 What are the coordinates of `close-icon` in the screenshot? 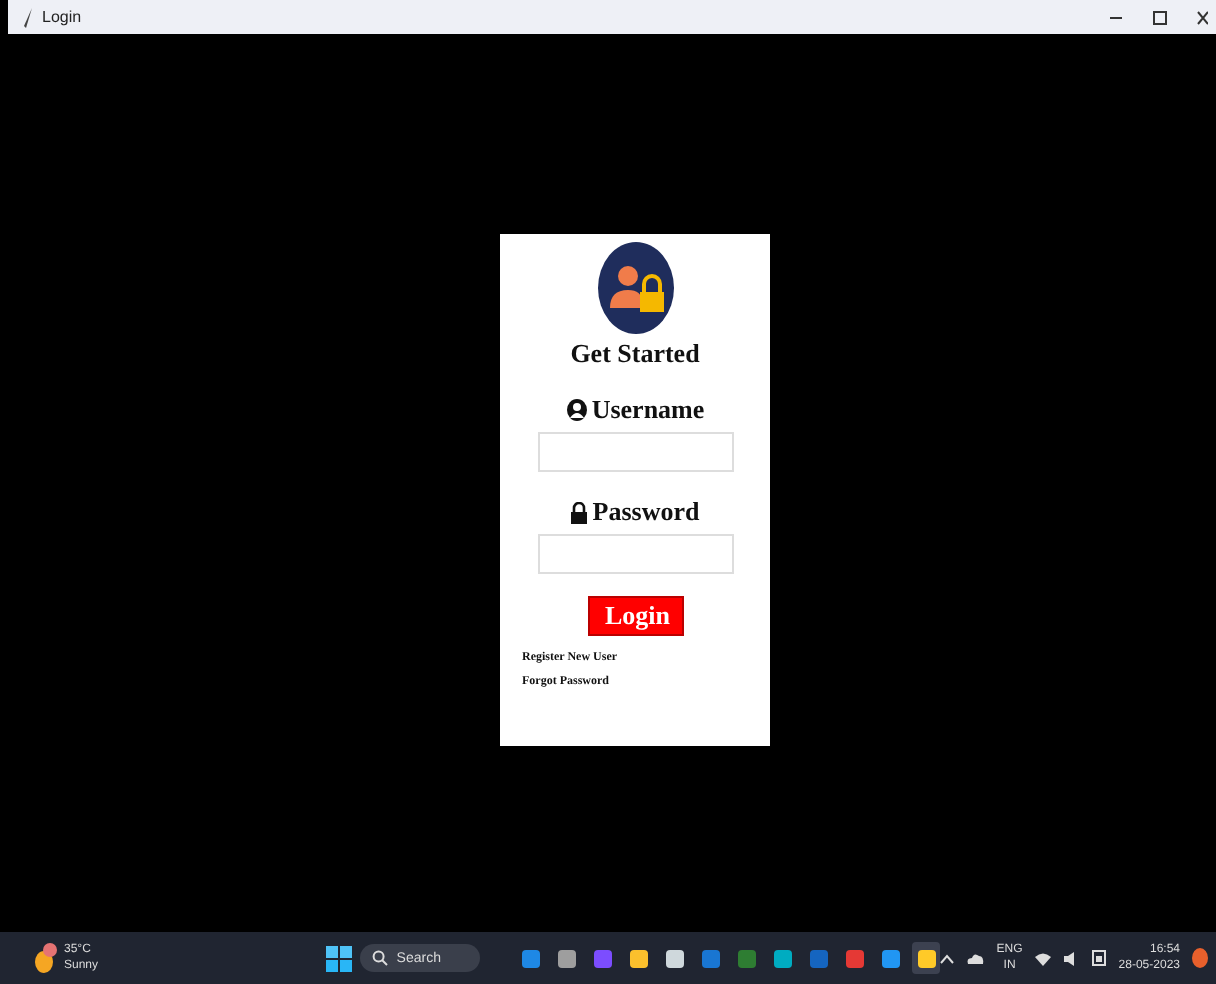 It's located at (1202, 17).